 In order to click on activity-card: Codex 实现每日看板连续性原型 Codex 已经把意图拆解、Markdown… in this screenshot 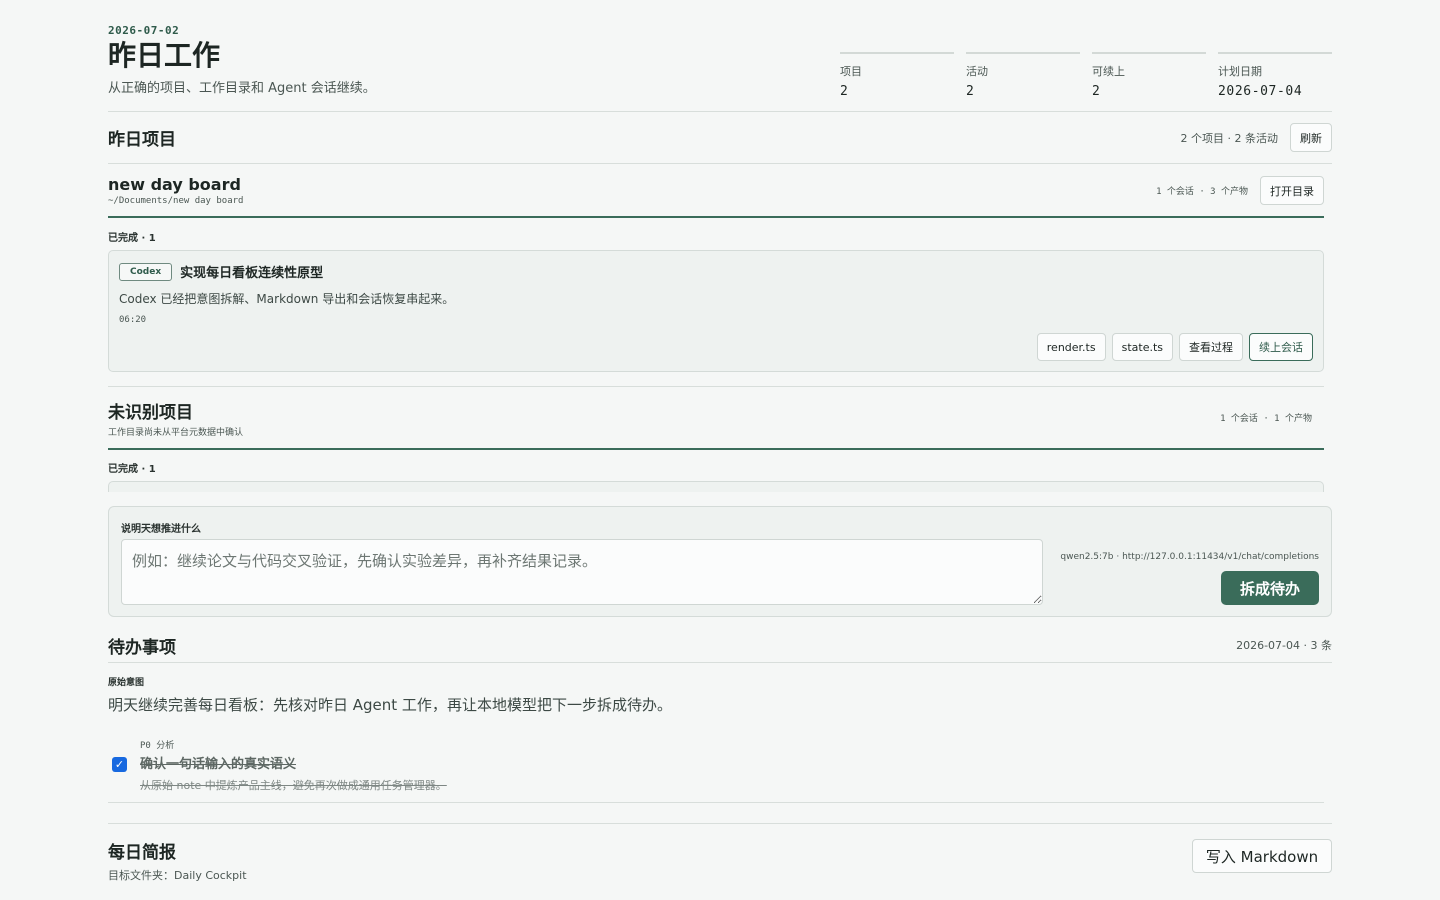, I will do `click(716, 311)`.